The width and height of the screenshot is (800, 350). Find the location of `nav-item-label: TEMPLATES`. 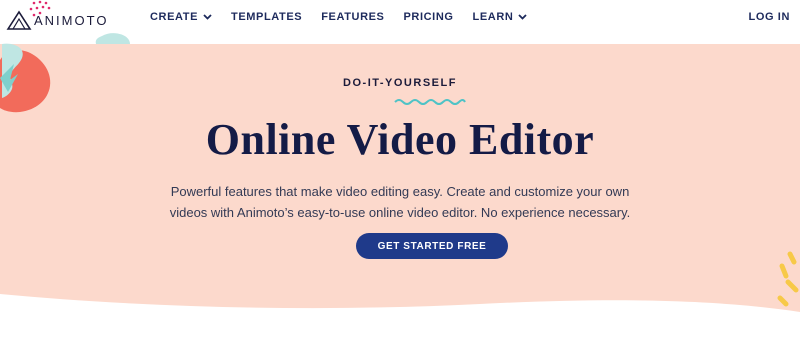

nav-item-label: TEMPLATES is located at coordinates (267, 17).